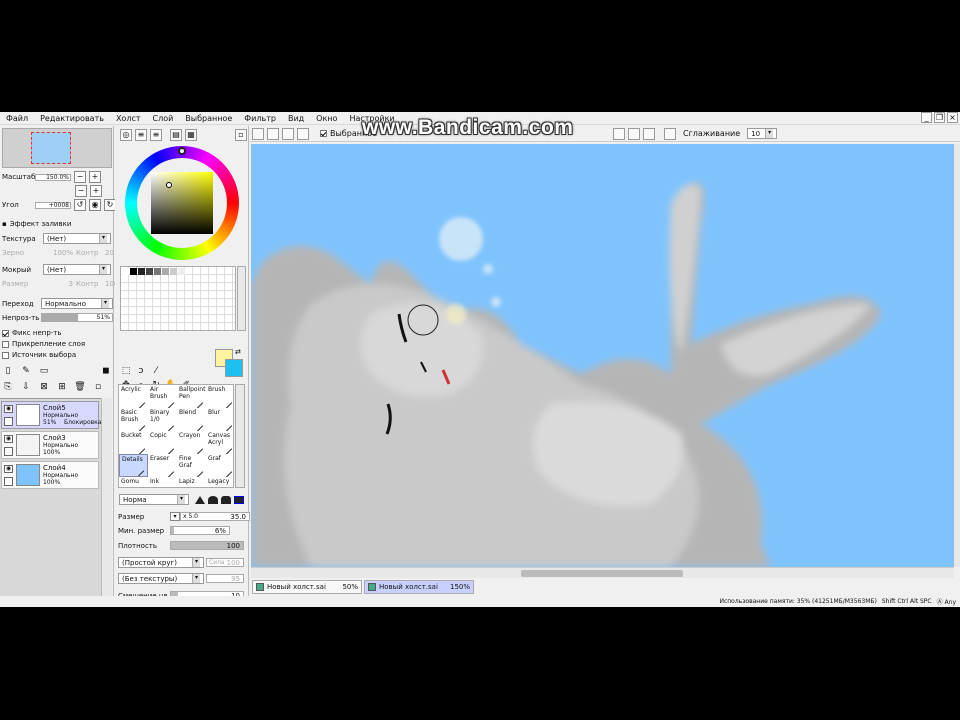 The height and width of the screenshot is (720, 960). What do you see at coordinates (258, 133) in the screenshot?
I see `undo-icon` at bounding box center [258, 133].